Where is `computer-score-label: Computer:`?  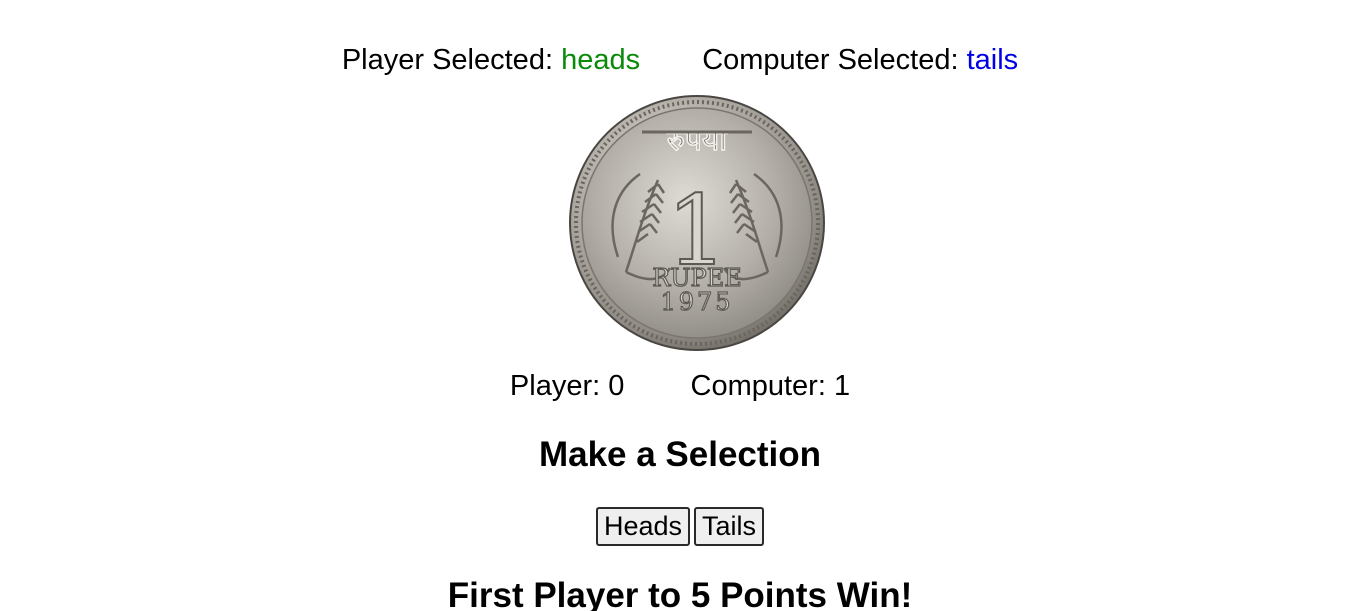 computer-score-label: Computer: is located at coordinates (758, 386).